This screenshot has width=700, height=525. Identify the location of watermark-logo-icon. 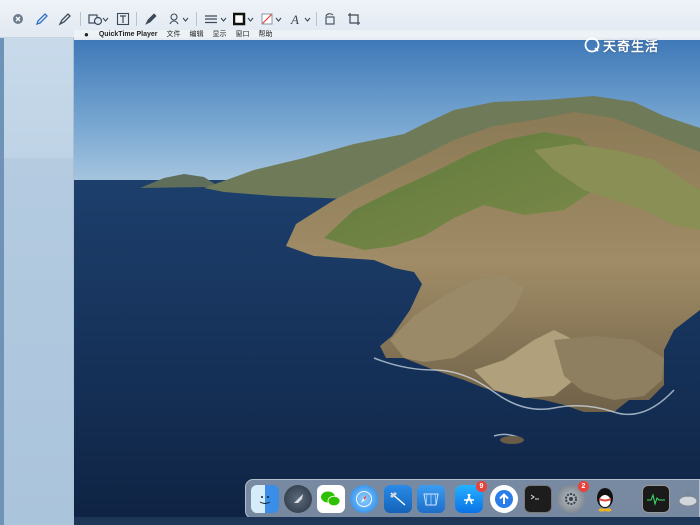
(592, 45).